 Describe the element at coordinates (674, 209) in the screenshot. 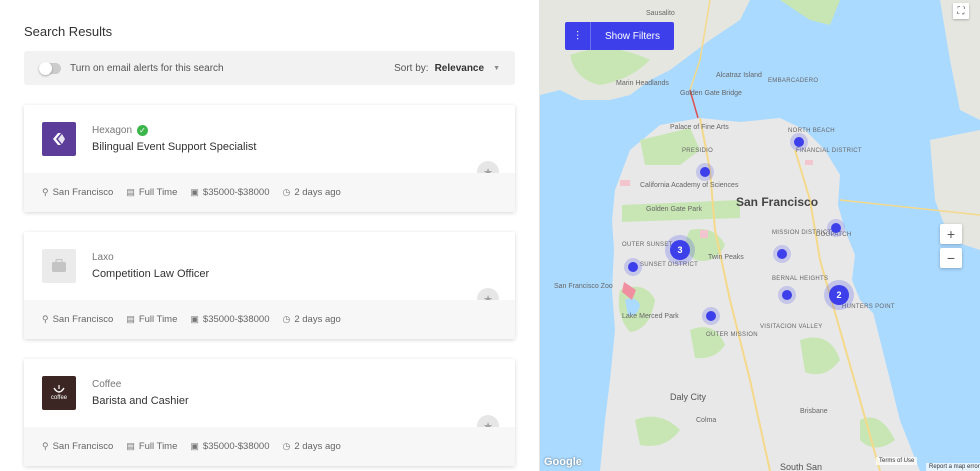

I see `map-label: Golden Gate Park` at that location.